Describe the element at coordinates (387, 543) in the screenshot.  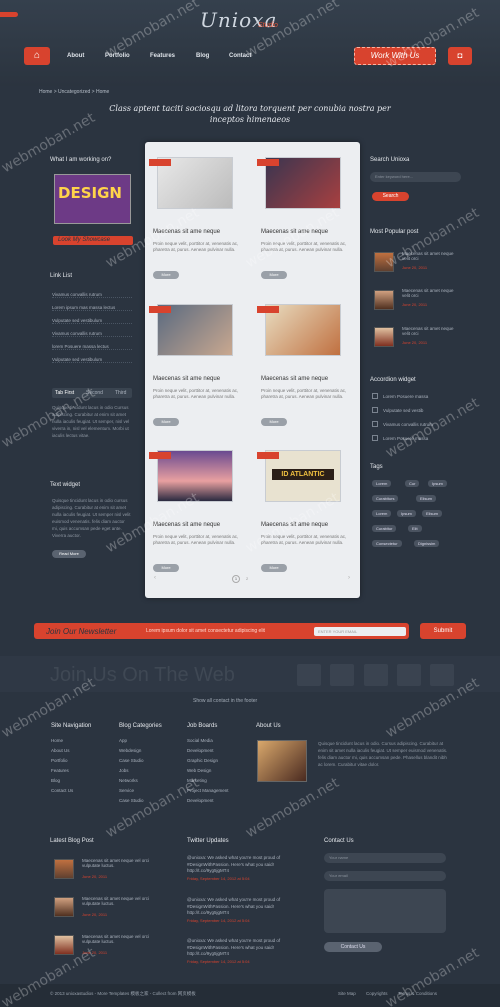
I see `tag: Consectetur` at that location.